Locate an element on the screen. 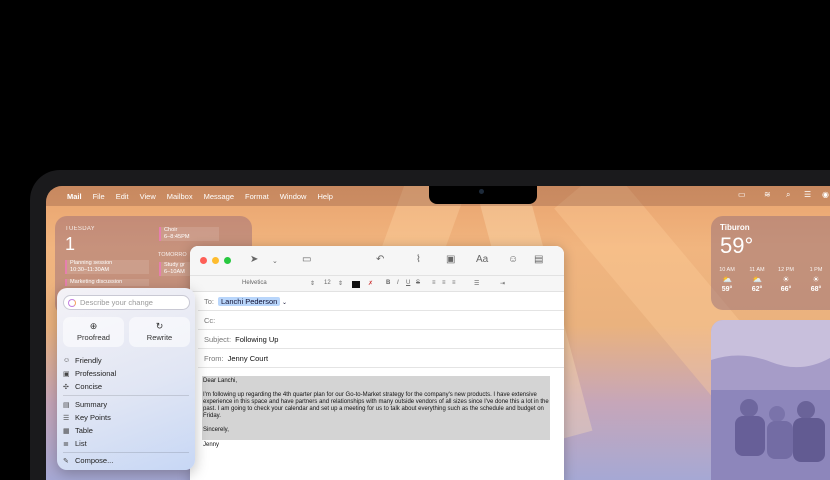 Image resolution: width=830 pixels, height=480 pixels. menu-mailbox: Mailbox is located at coordinates (180, 196).